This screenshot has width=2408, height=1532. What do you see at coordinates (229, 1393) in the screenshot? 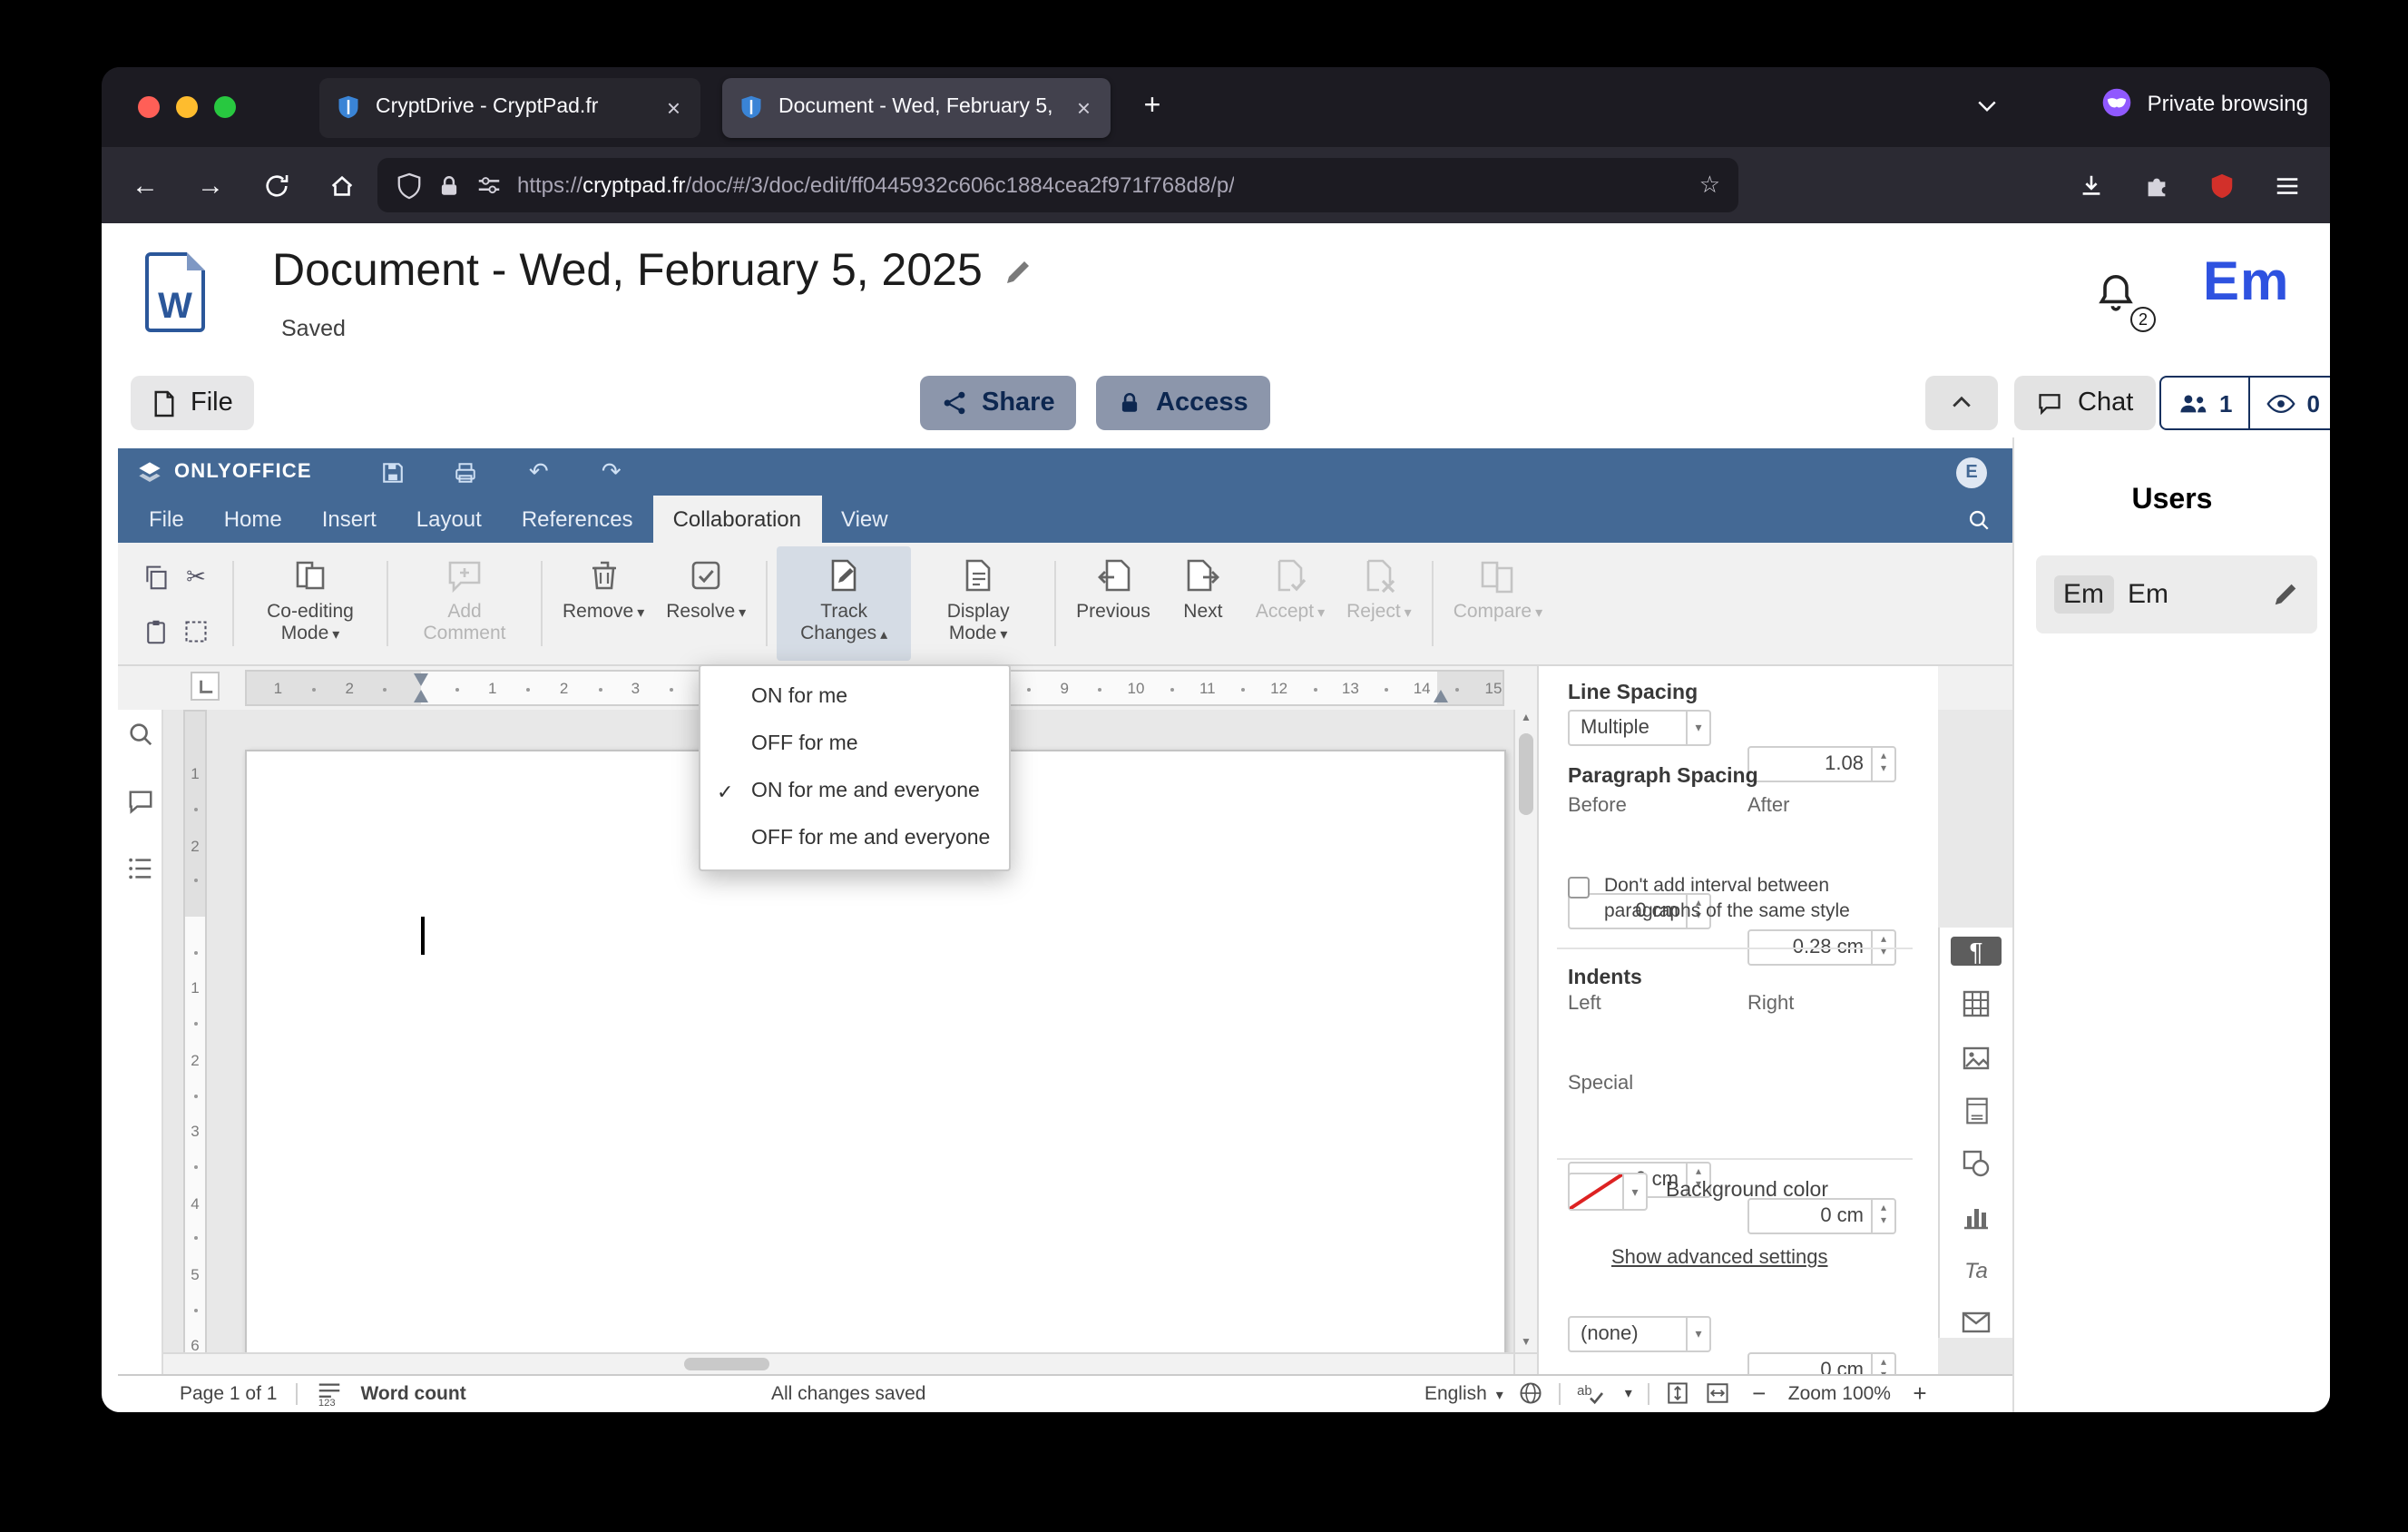
I see `page-number-indicator: Page 1 of 1` at bounding box center [229, 1393].